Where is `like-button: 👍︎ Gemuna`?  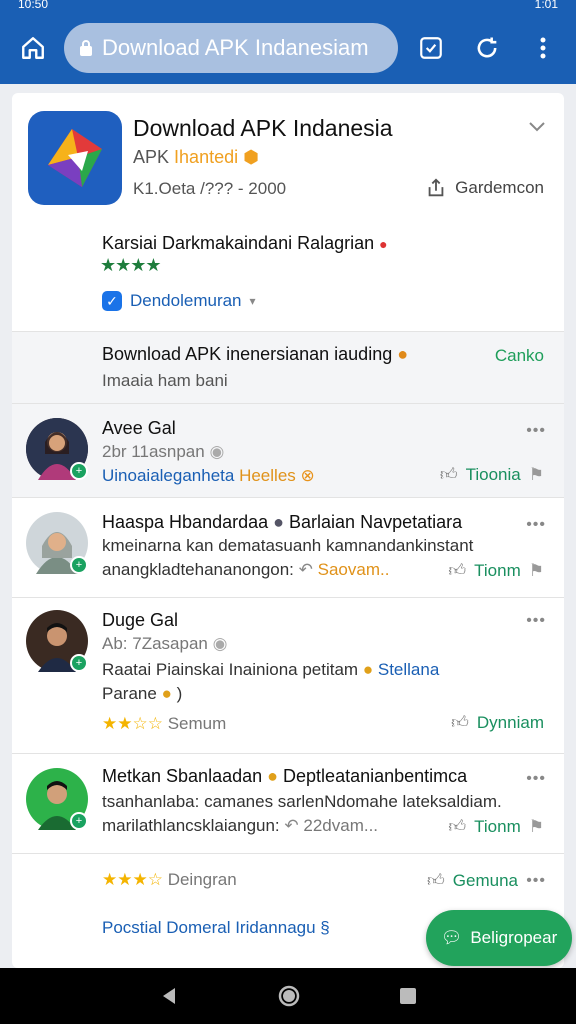 like-button: 👍︎ Gemuna is located at coordinates (472, 880).